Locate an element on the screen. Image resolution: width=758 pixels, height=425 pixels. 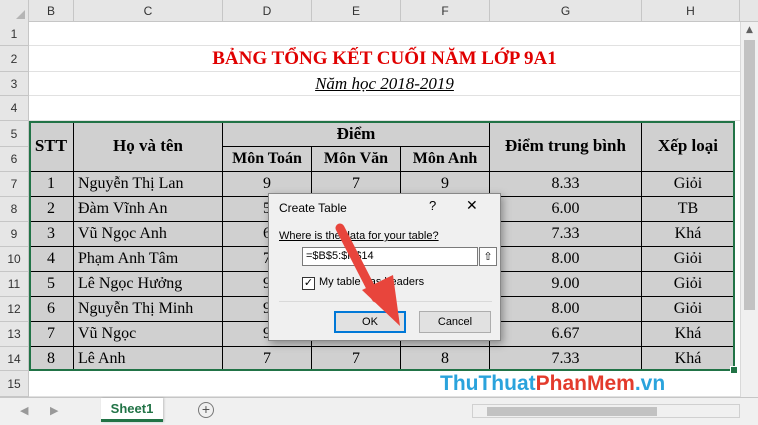
watermark-part: PhanMem is located at coordinates (585, 383).